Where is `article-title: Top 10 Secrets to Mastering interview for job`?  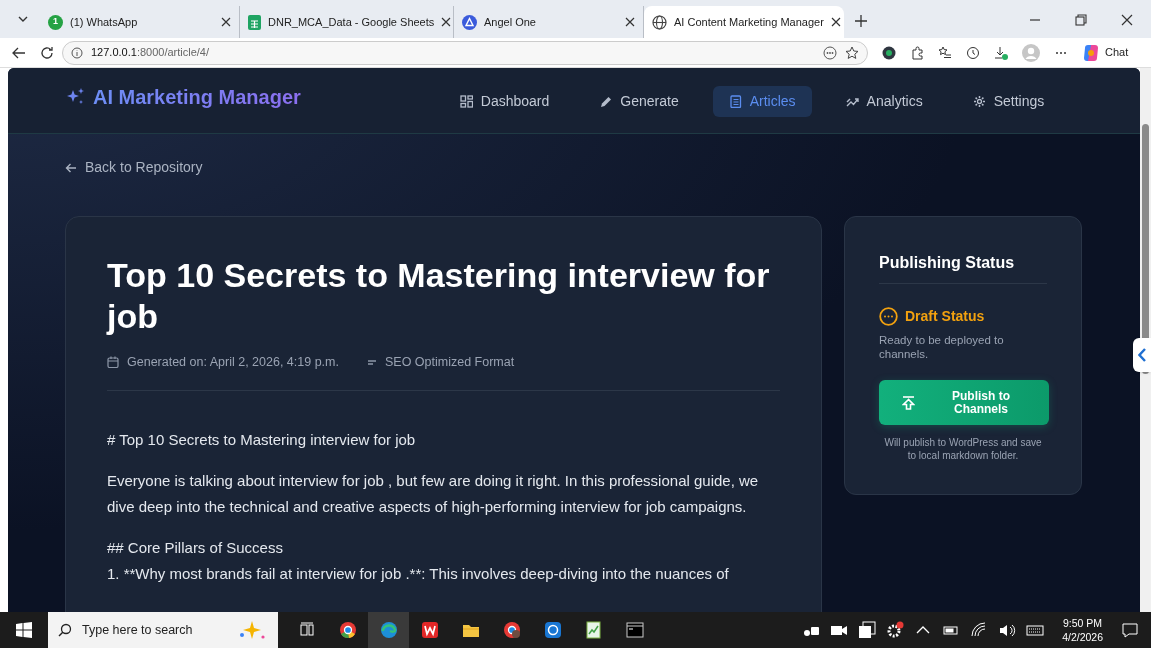
article-title: Top 10 Secrets to Mastering interview for job is located at coordinates (439, 296).